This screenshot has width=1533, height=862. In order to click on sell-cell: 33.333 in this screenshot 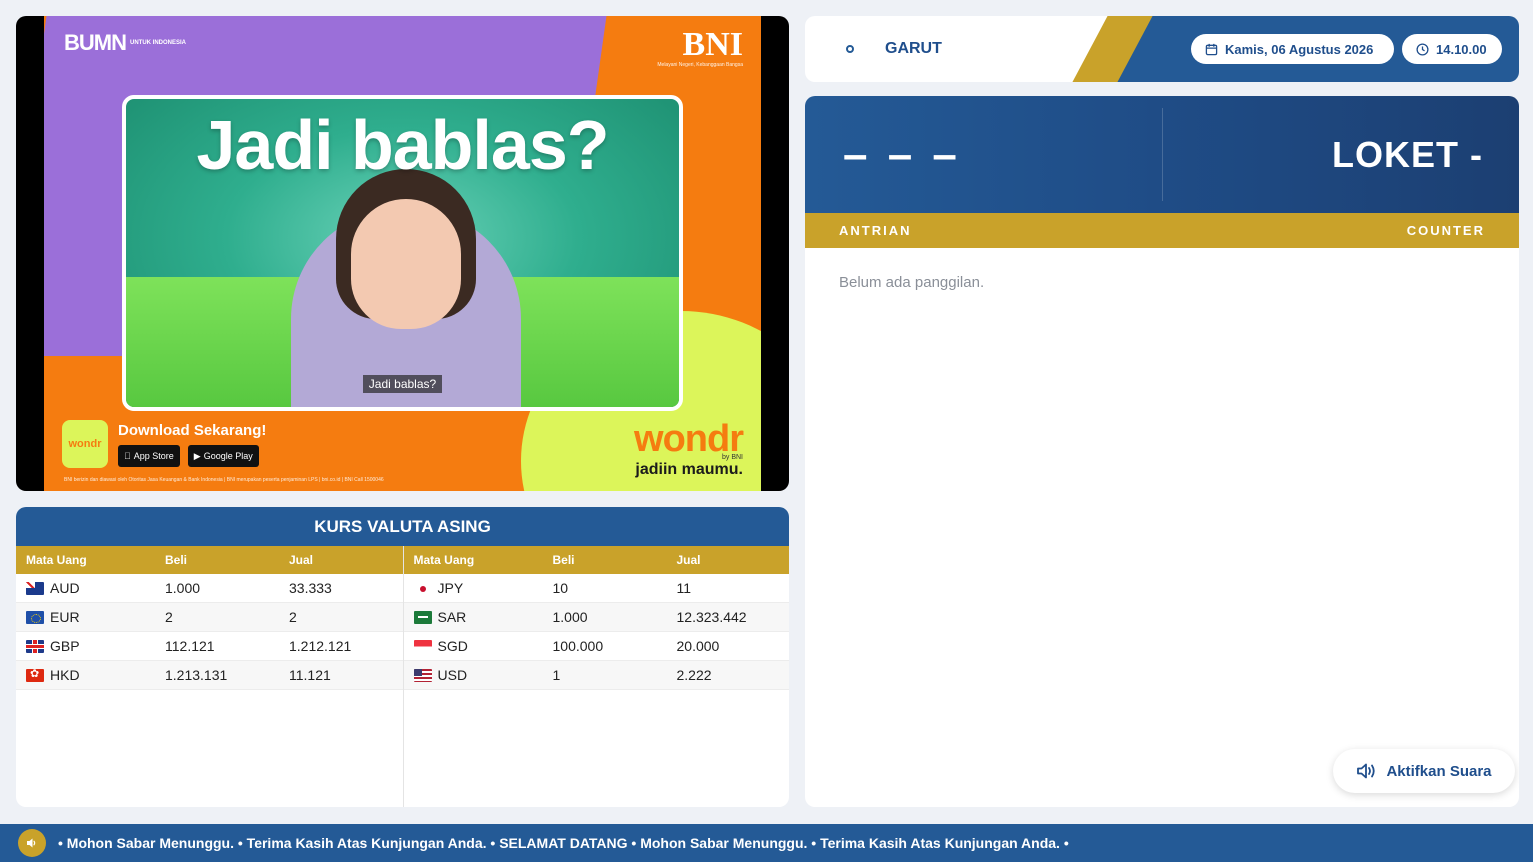, I will do `click(310, 588)`.